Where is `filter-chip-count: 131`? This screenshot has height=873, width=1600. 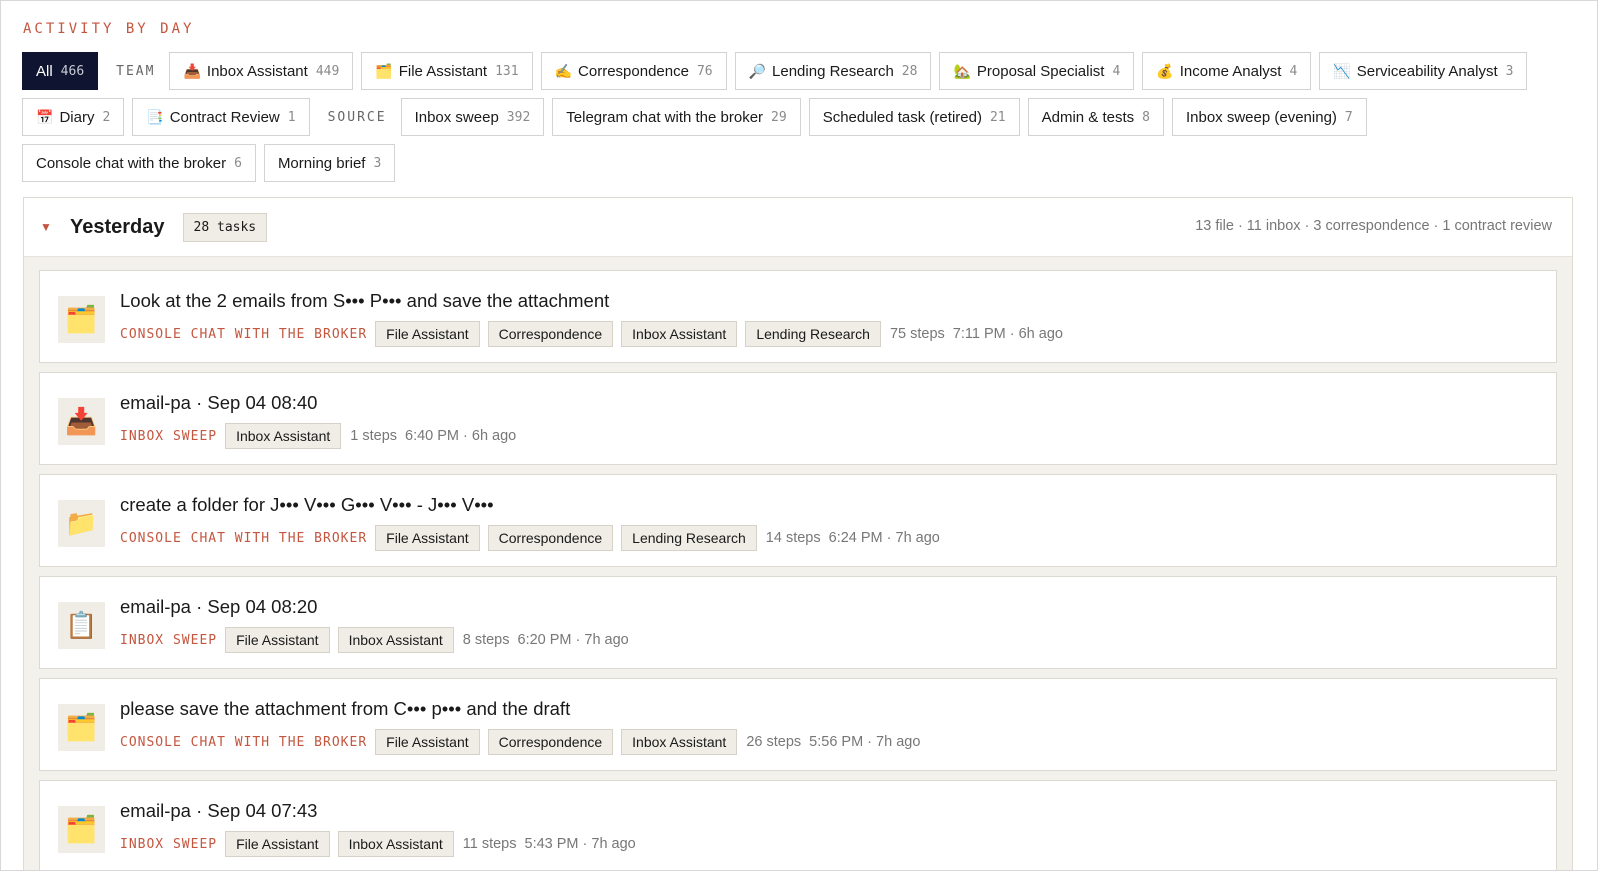 filter-chip-count: 131 is located at coordinates (507, 71).